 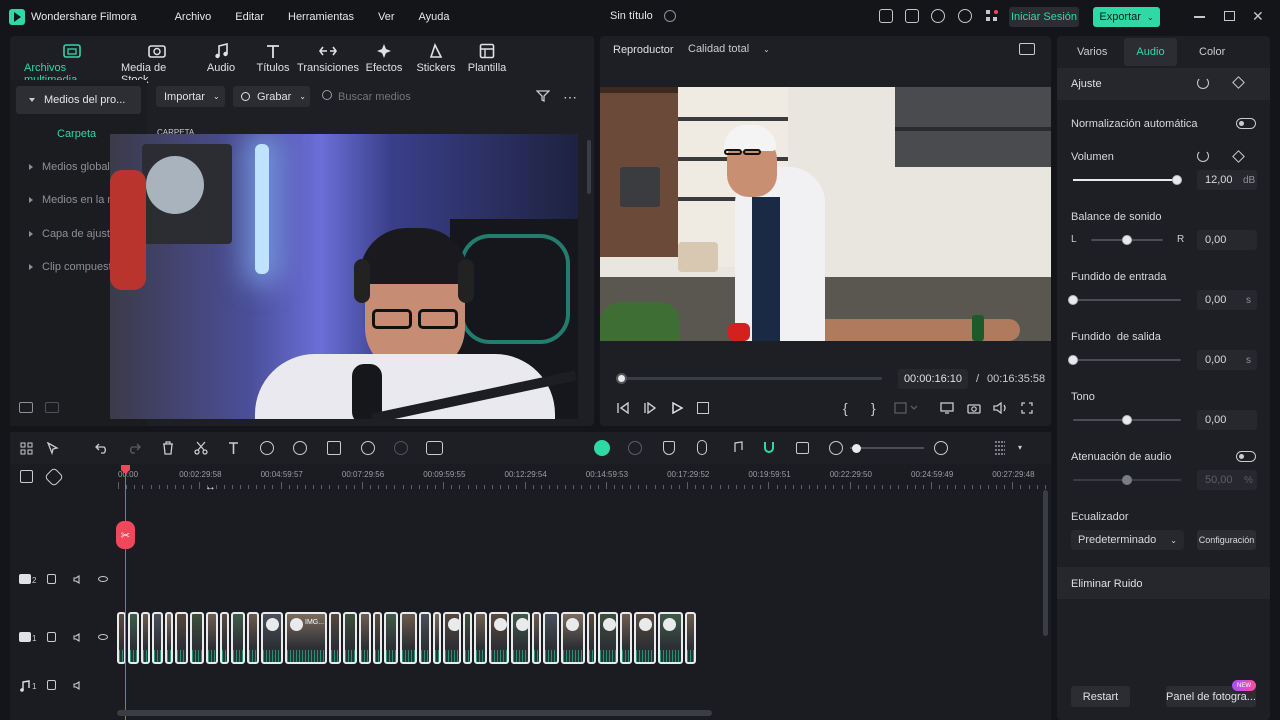 I want to click on crop-icon, so click(x=334, y=448).